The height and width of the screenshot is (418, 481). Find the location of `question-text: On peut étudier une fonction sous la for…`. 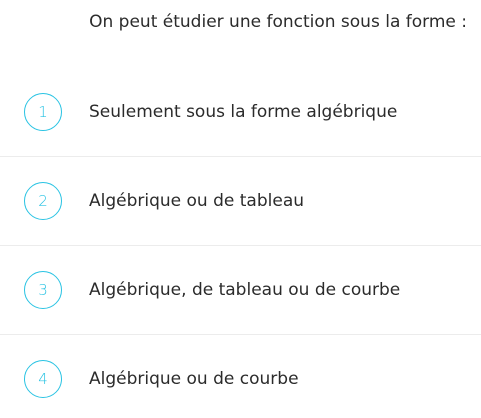

question-text: On peut étudier une fonction sous la for… is located at coordinates (278, 22).